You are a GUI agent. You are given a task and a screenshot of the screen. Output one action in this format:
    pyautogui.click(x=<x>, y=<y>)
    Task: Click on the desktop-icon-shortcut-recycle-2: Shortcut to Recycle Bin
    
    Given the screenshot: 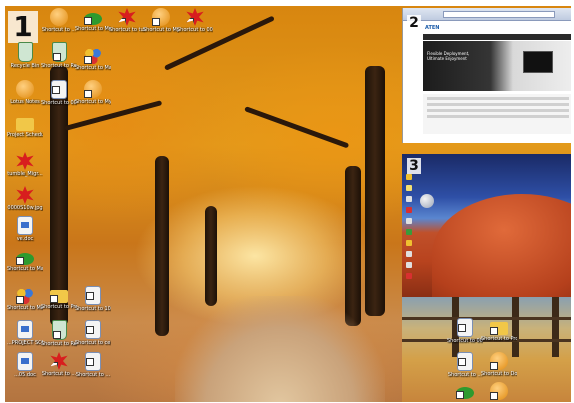 What is the action you would take?
    pyautogui.click(x=59, y=333)
    